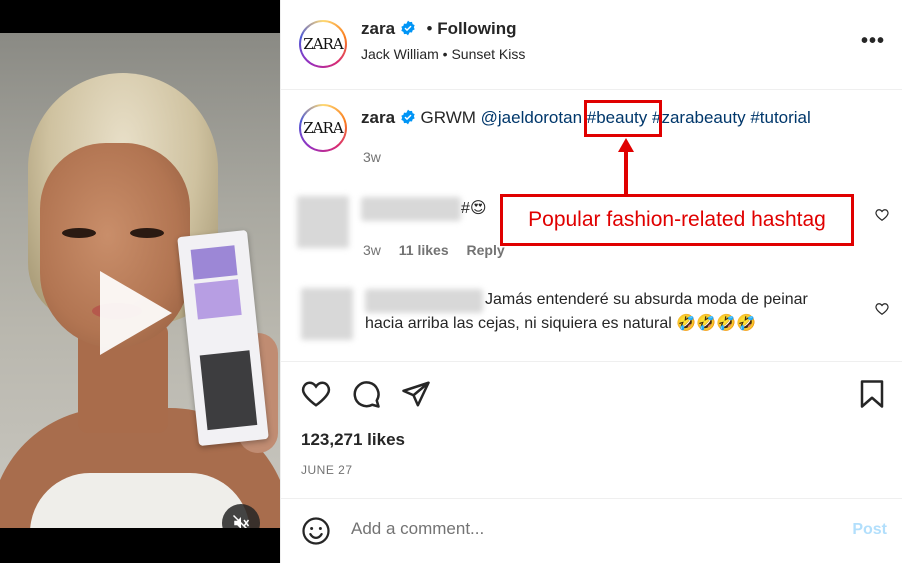 Image resolution: width=902 pixels, height=563 pixels. What do you see at coordinates (366, 394) in the screenshot?
I see `comment-icon` at bounding box center [366, 394].